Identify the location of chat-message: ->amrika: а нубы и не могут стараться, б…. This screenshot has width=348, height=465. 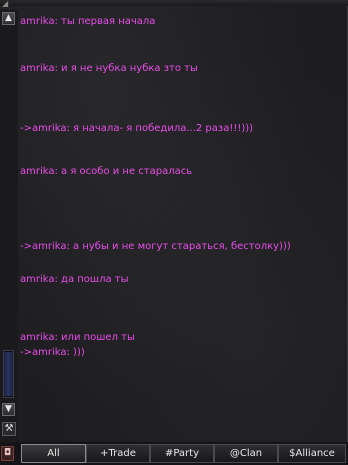
(155, 246).